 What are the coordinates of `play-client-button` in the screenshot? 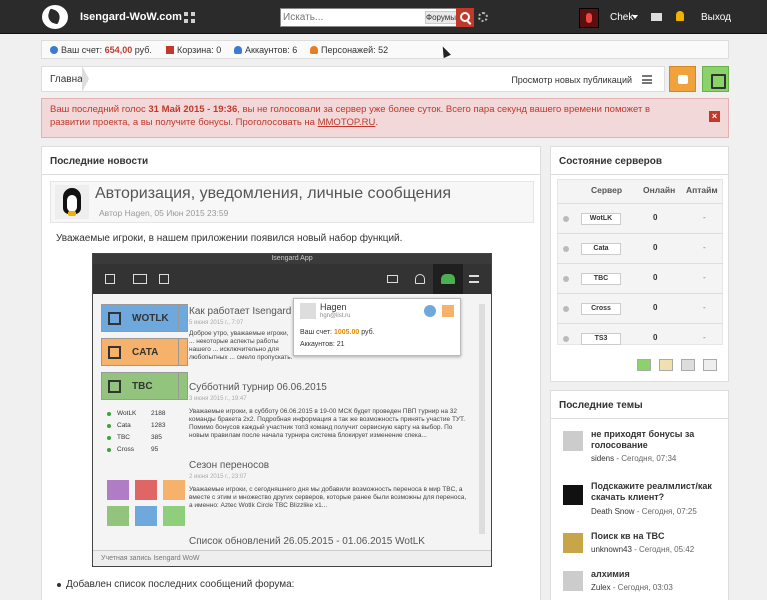 It's located at (715, 79).